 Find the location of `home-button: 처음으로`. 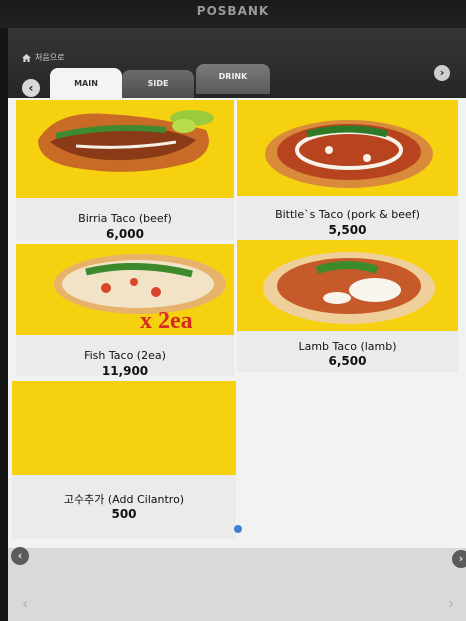

home-button: 처음으로 is located at coordinates (43, 57).